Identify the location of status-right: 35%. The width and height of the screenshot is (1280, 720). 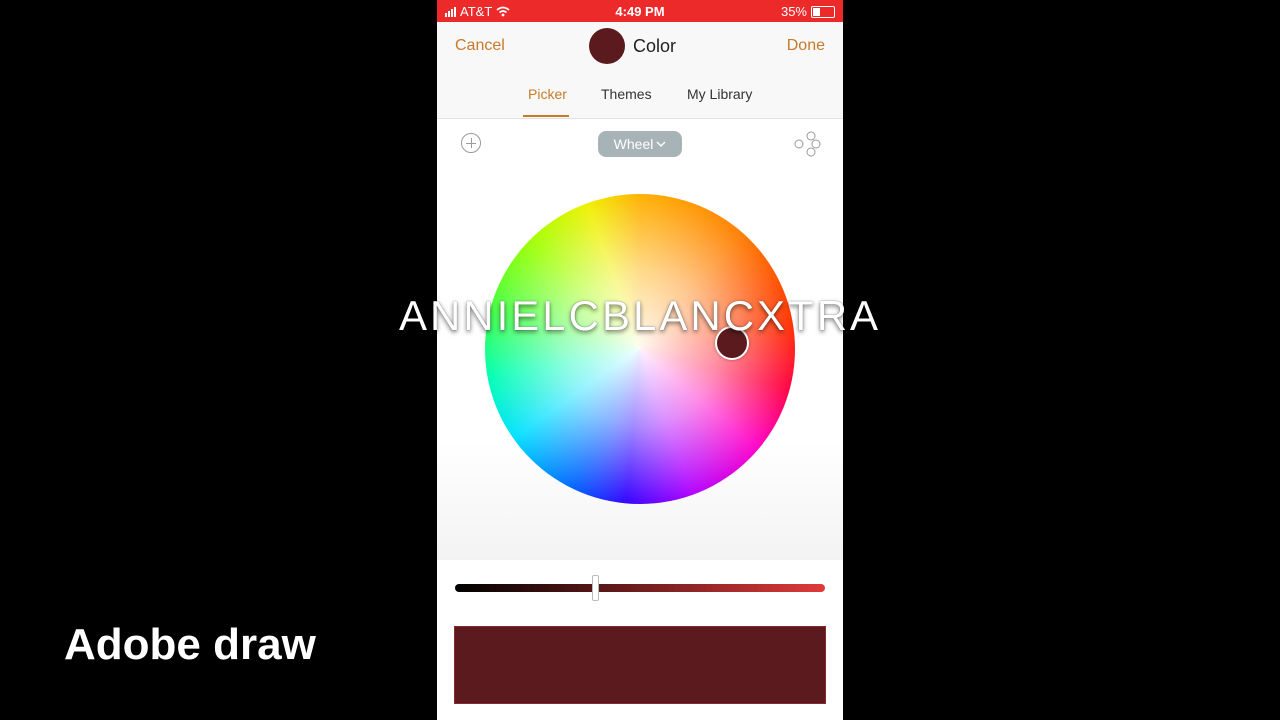
(808, 11).